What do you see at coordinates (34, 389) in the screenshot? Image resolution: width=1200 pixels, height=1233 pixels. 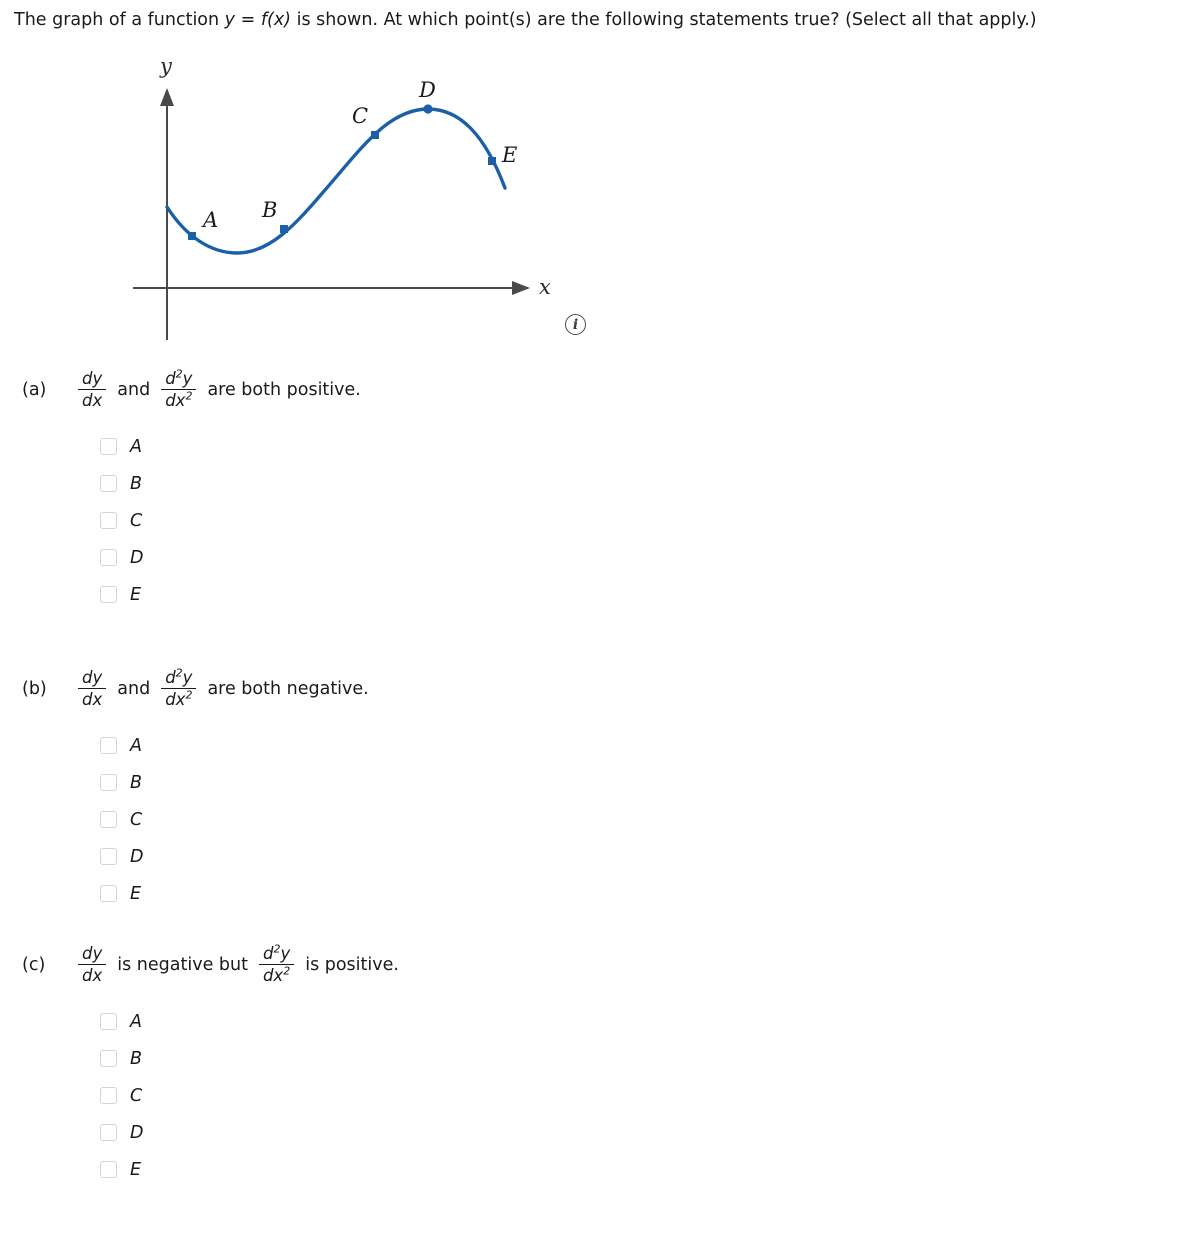 I see `question-tag-a: (a)` at bounding box center [34, 389].